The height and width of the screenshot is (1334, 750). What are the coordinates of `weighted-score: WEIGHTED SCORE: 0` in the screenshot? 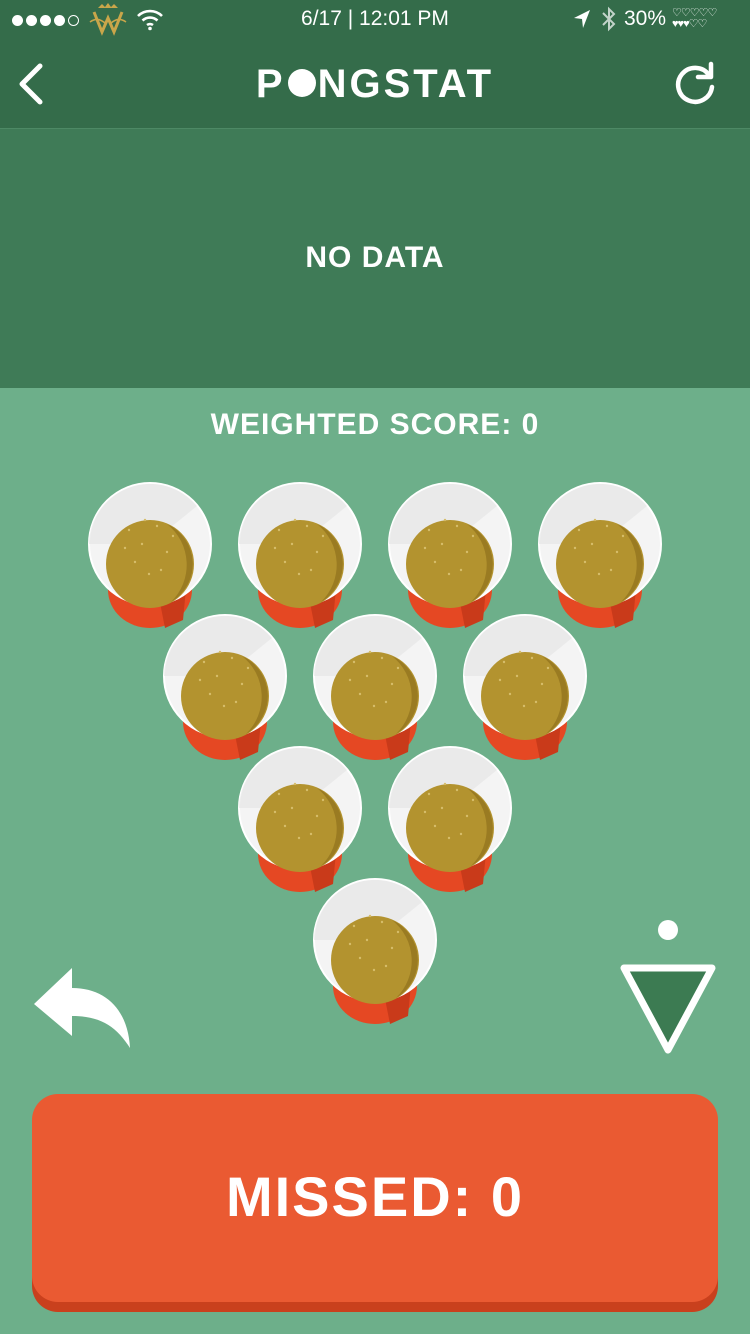 It's located at (375, 424).